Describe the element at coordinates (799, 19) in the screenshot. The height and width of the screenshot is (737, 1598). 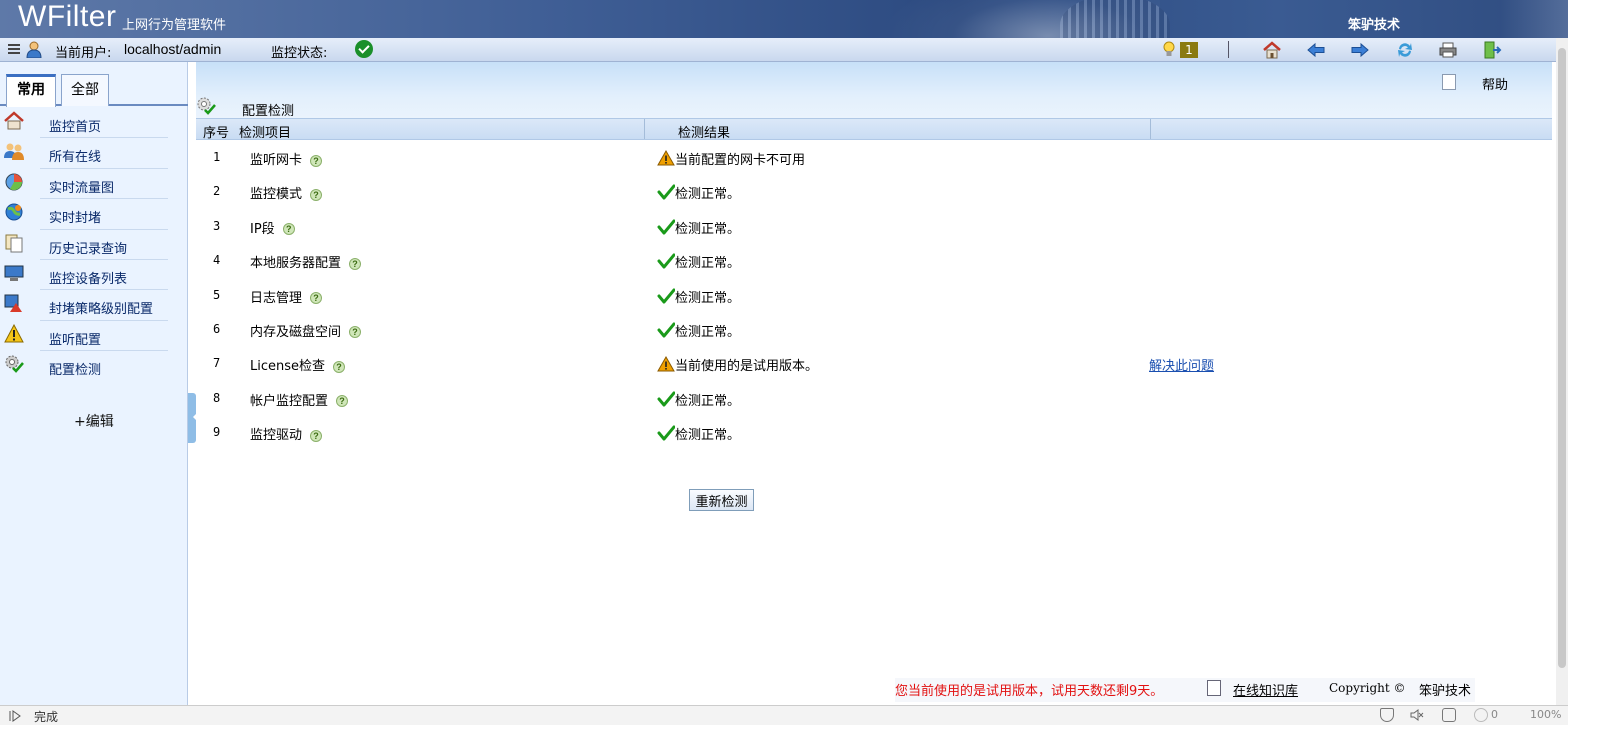
I see `app-banner: WFilter 上网行为管理软件 笨驴技术` at that location.